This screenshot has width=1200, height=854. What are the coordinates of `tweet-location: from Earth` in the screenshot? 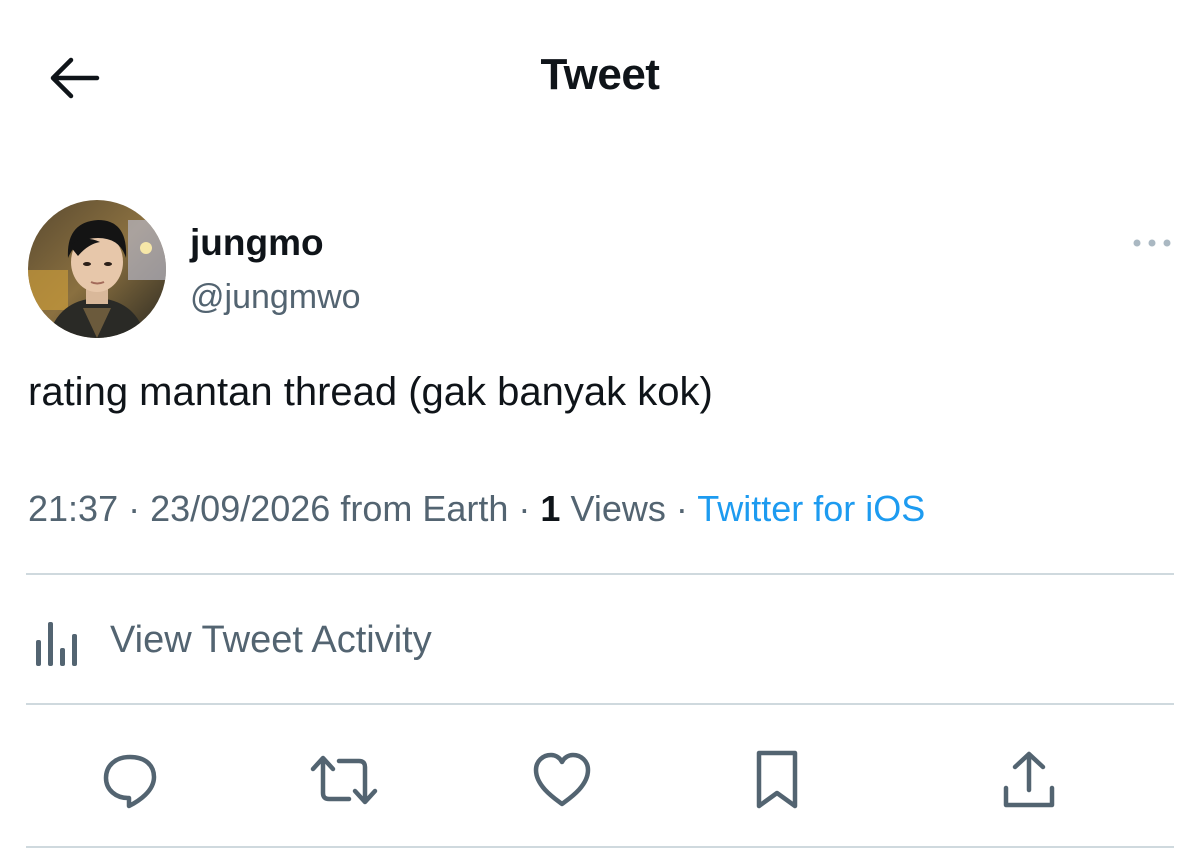 It's located at (424, 508).